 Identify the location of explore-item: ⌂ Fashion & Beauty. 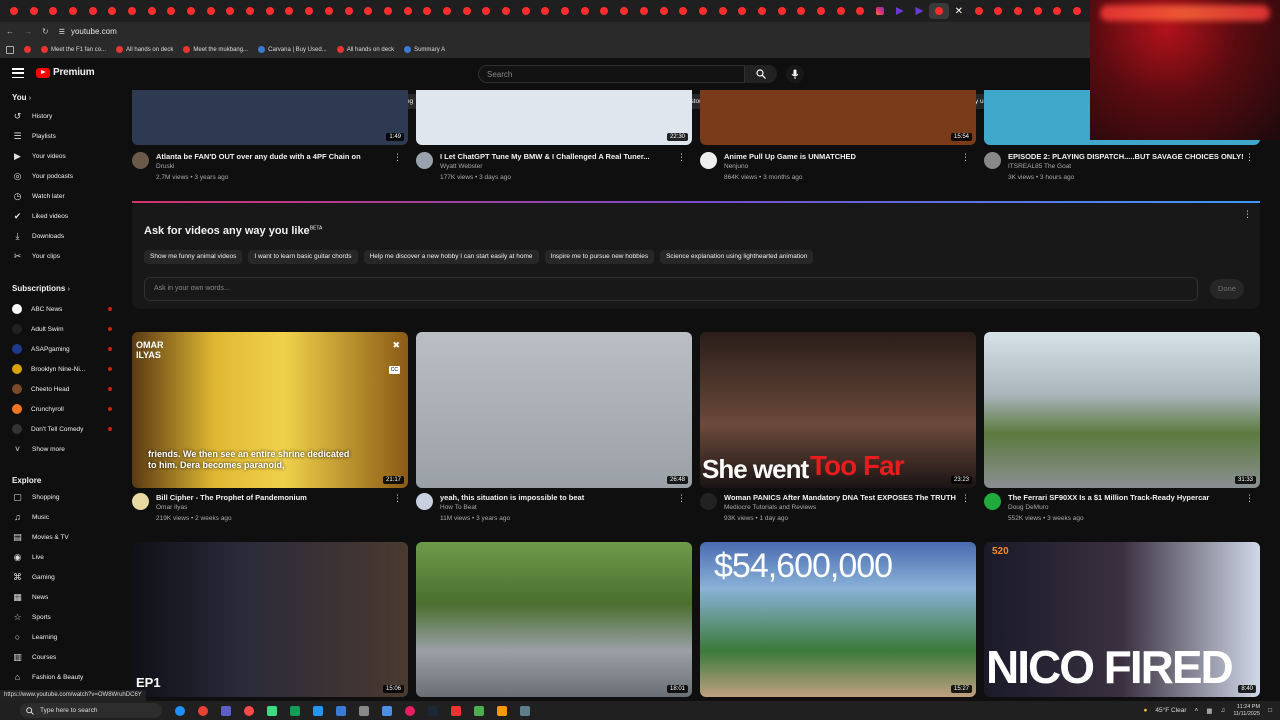
(62, 677).